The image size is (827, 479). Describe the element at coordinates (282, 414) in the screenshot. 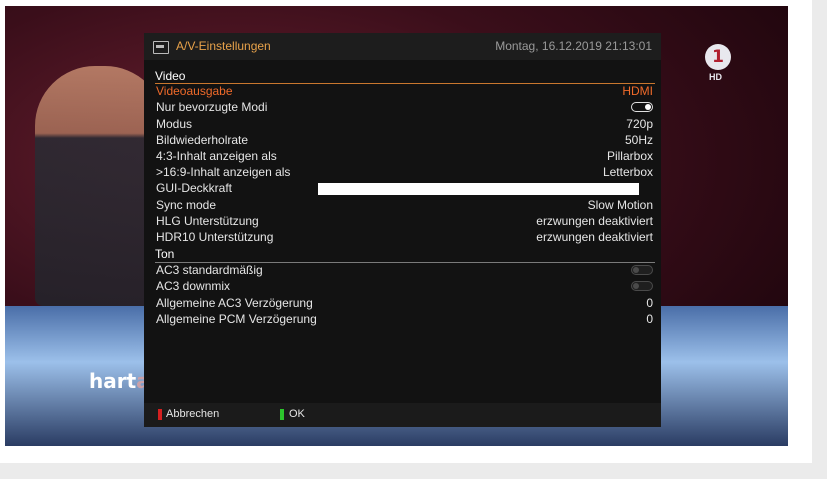

I see `green-key-icon` at that location.